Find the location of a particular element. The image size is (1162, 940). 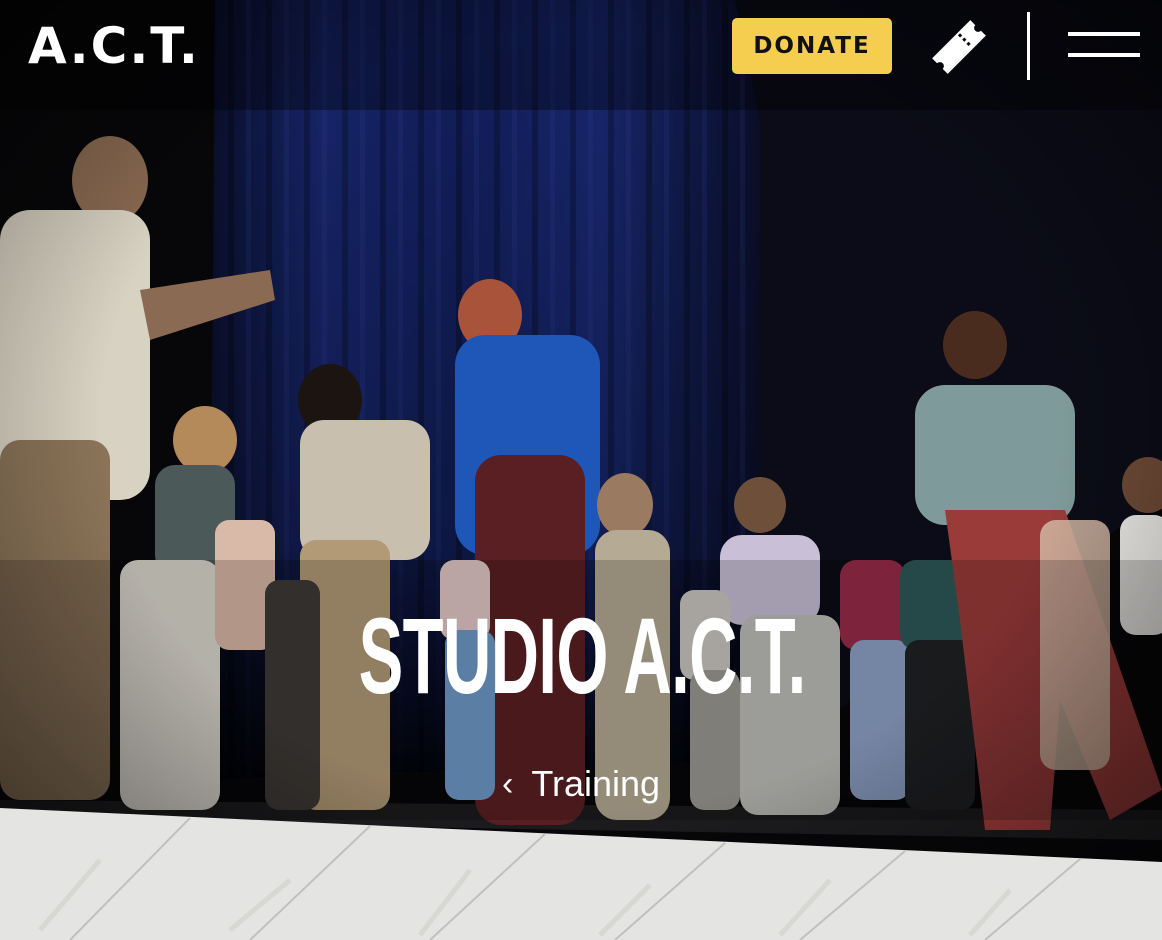

hamburger-menu-icon-bar is located at coordinates (1104, 55).